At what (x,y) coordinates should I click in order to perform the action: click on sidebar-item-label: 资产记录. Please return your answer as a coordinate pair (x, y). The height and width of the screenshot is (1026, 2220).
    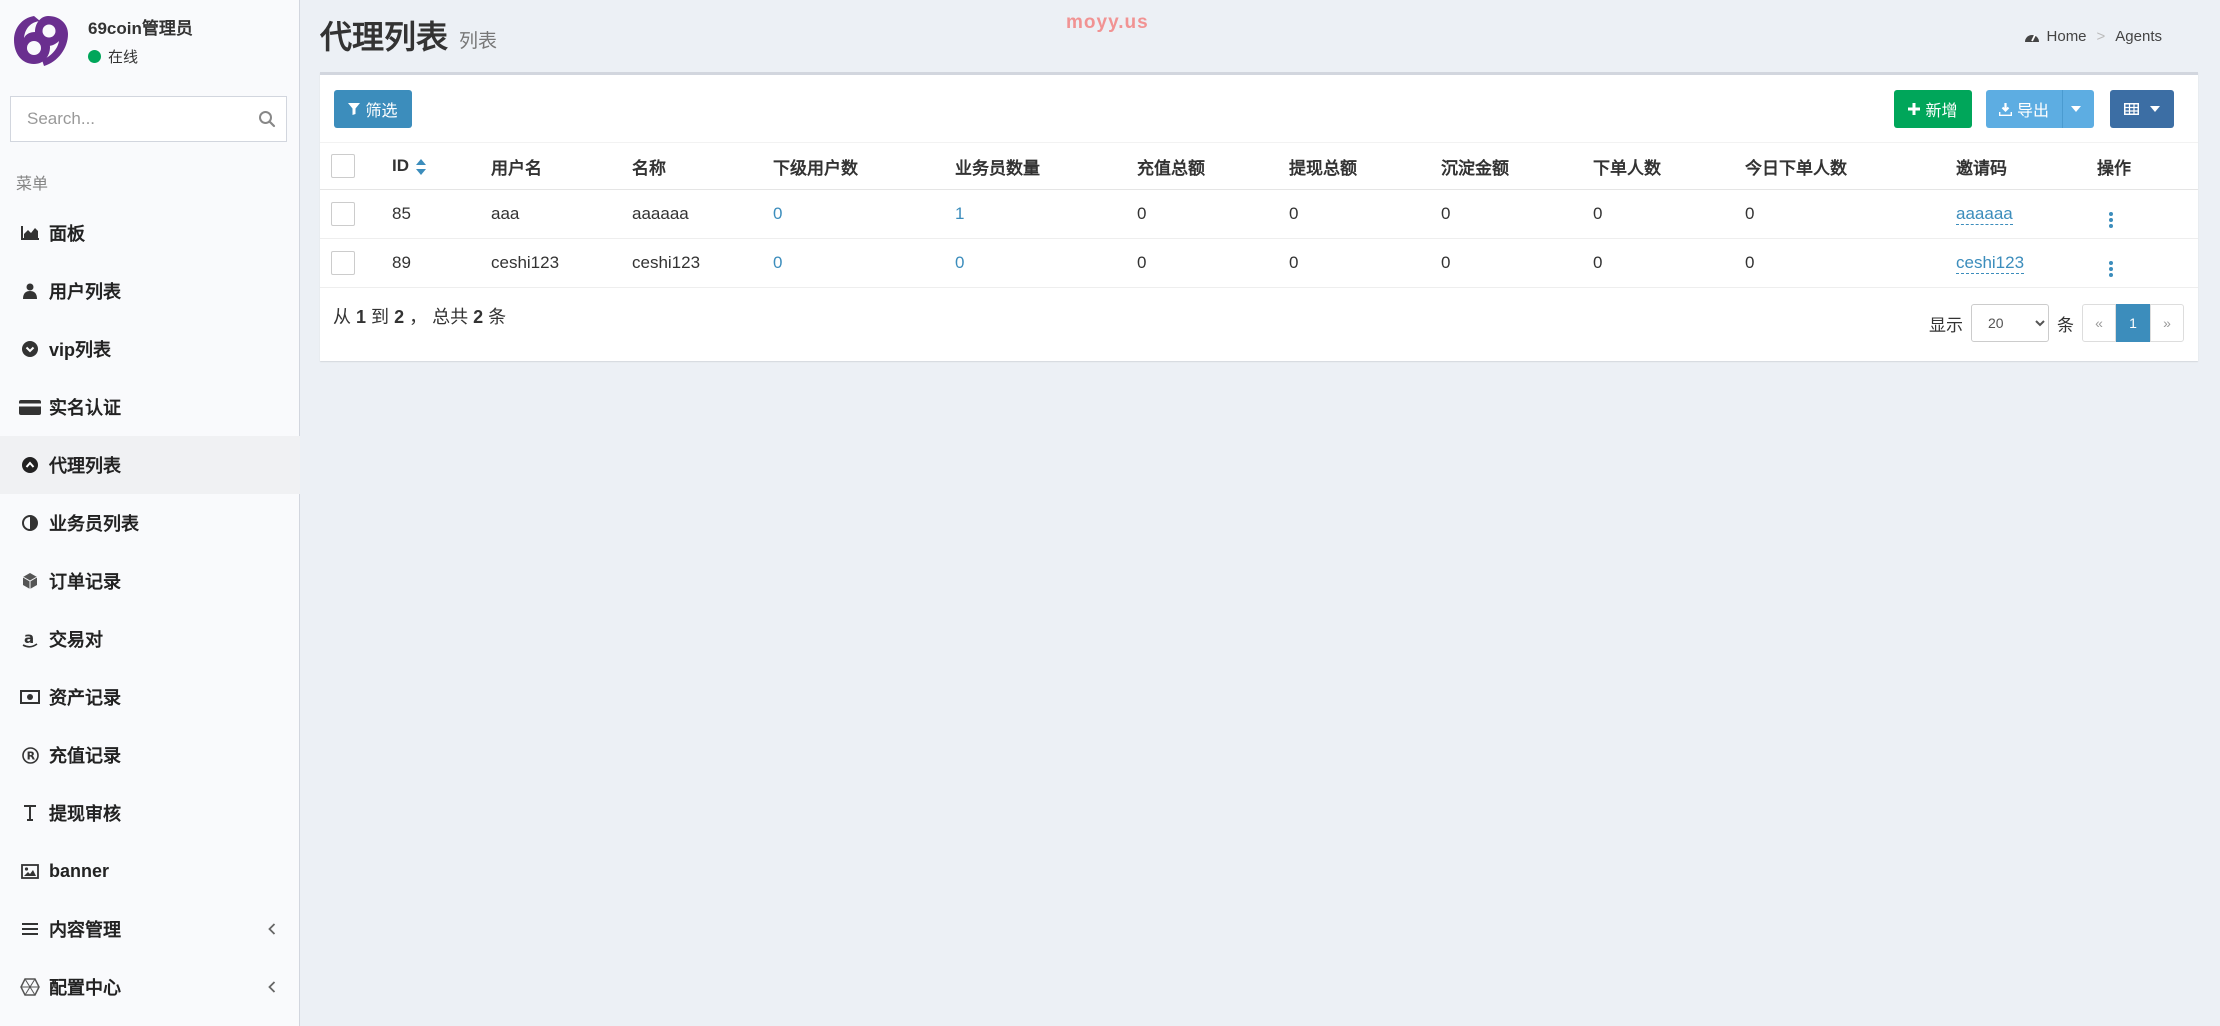
    Looking at the image, I should click on (85, 698).